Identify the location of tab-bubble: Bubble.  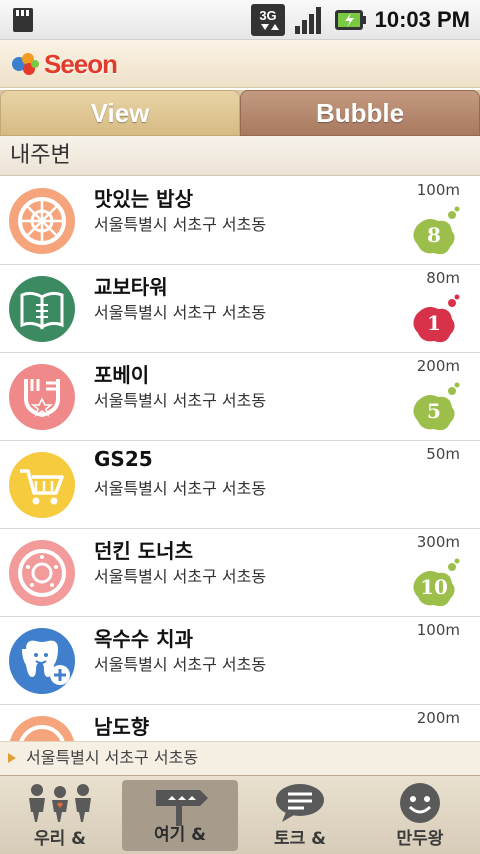
(360, 113).